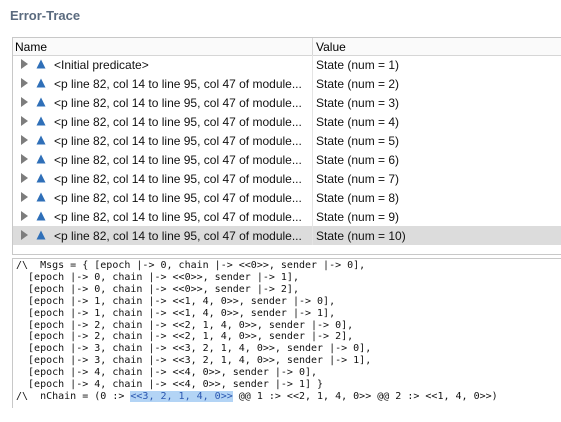 The width and height of the screenshot is (561, 422). Describe the element at coordinates (358, 65) in the screenshot. I see `row-value: State (num = 1)` at that location.